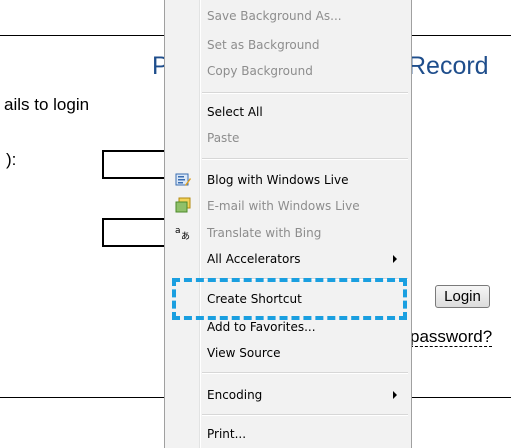  Describe the element at coordinates (244, 353) in the screenshot. I see `menu-item-view-source: View Source` at that location.